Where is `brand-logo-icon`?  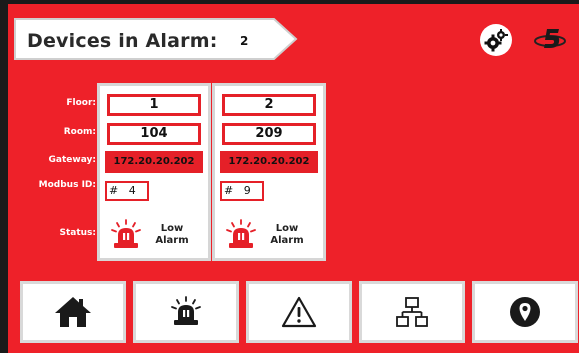
brand-logo-icon is located at coordinates (550, 40).